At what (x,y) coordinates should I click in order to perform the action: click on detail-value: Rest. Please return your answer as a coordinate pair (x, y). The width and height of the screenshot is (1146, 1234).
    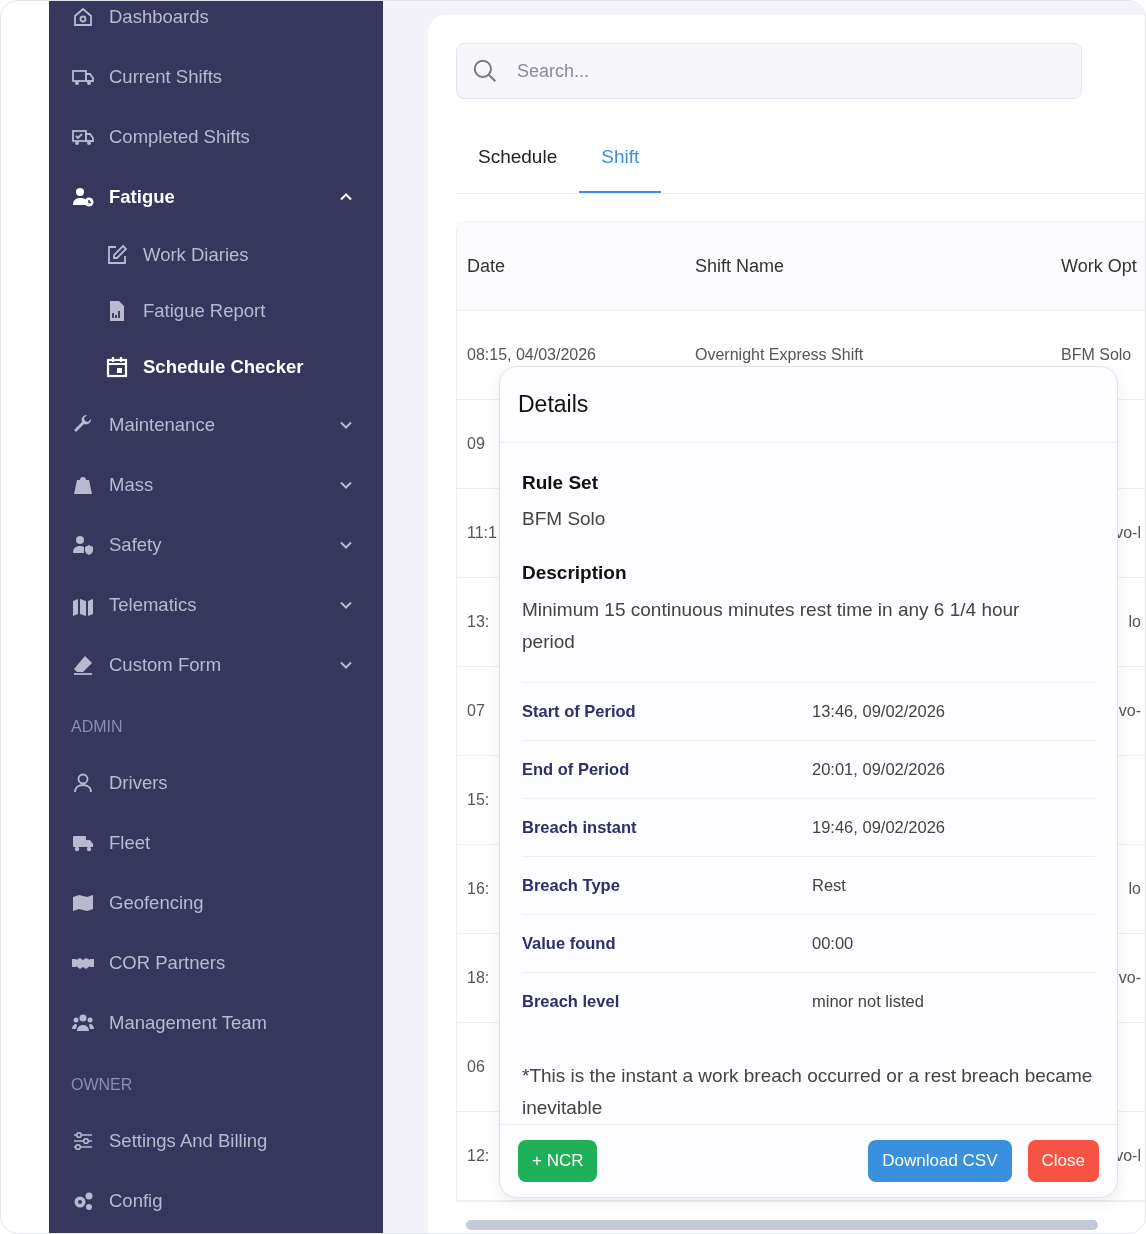
    Looking at the image, I should click on (829, 886).